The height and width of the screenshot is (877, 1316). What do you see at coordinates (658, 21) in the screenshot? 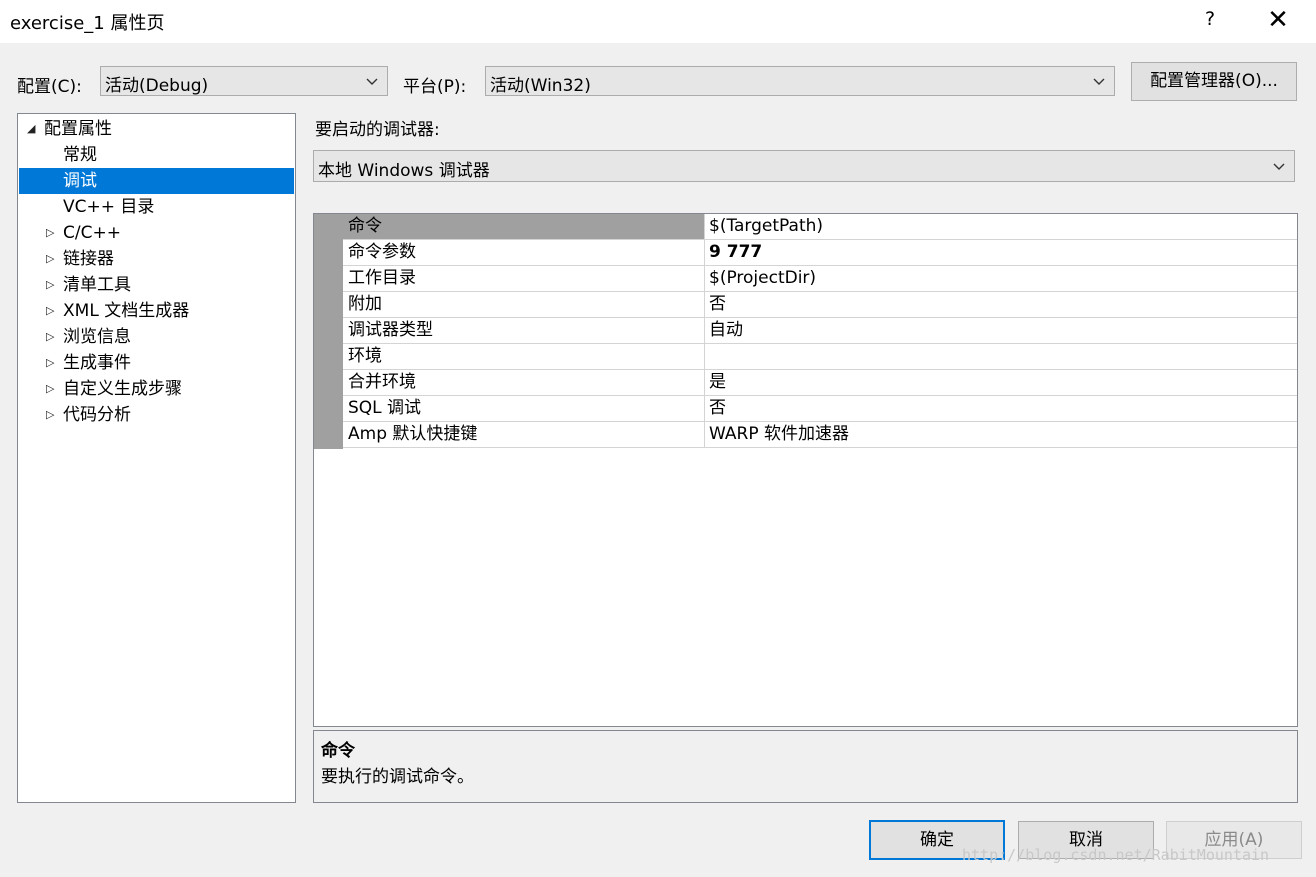
I see `title-bar: exercise_1 属性页 ? ✕` at bounding box center [658, 21].